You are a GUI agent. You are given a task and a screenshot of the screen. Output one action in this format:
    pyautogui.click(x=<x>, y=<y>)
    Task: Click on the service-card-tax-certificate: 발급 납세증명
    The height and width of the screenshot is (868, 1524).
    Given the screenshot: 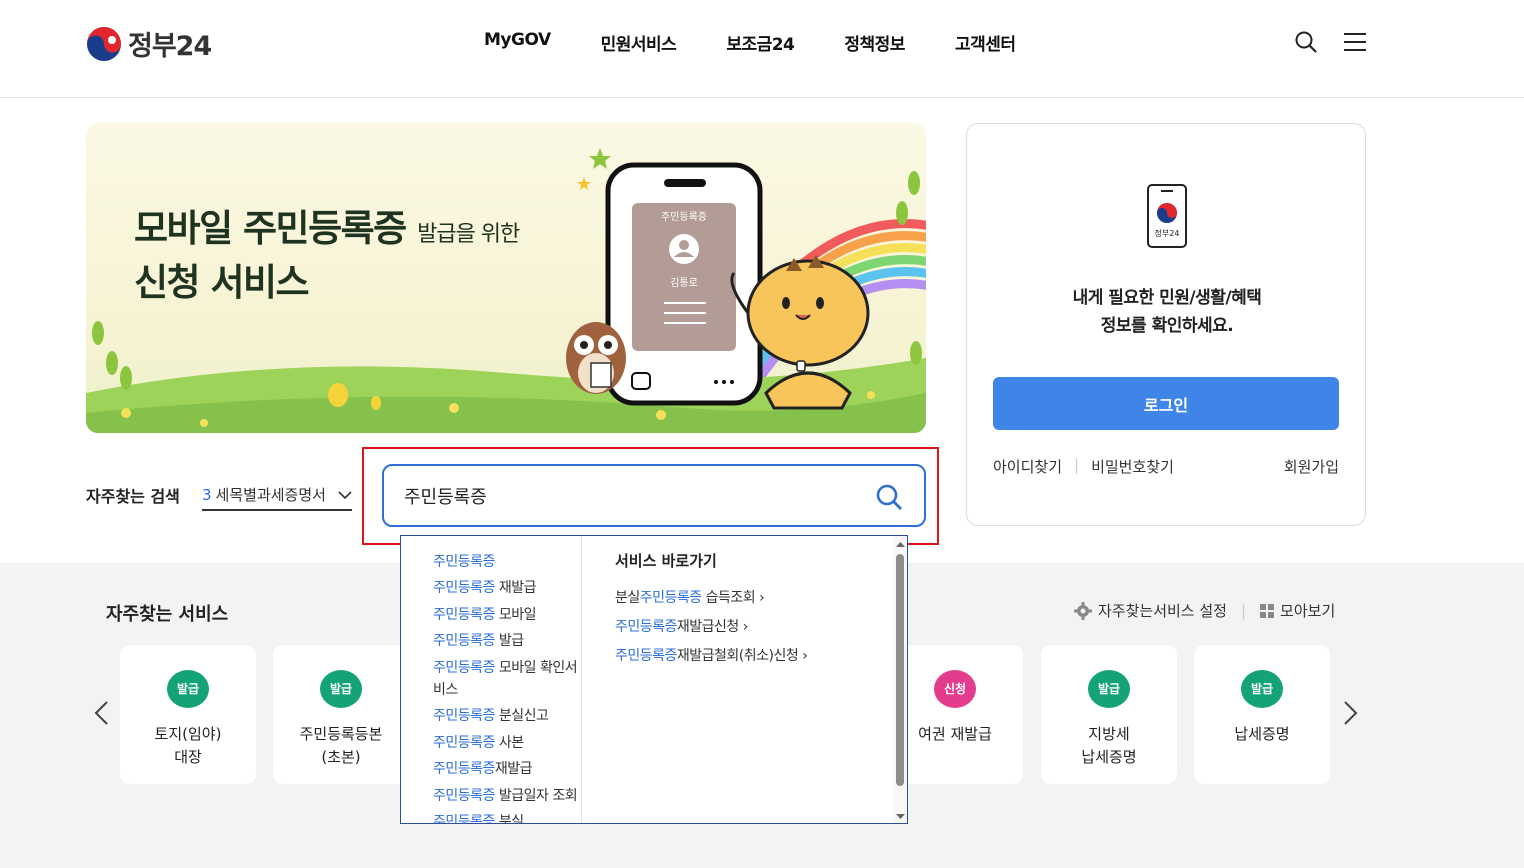 What is the action you would take?
    pyautogui.click(x=1262, y=714)
    